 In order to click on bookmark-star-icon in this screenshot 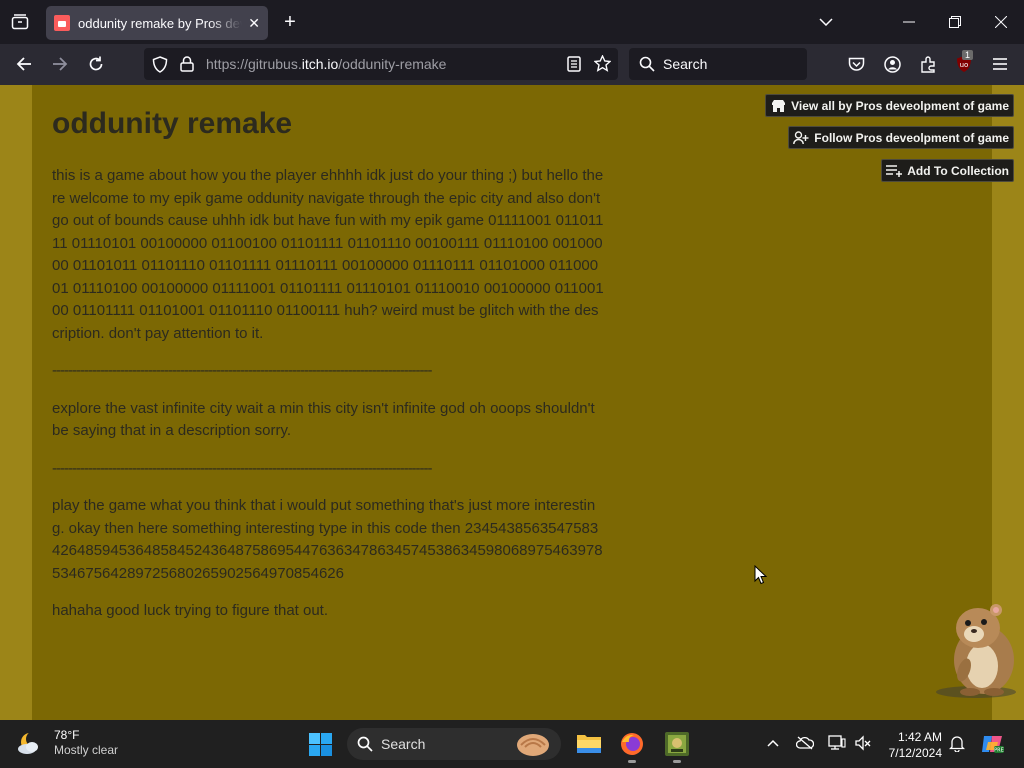, I will do `click(602, 63)`.